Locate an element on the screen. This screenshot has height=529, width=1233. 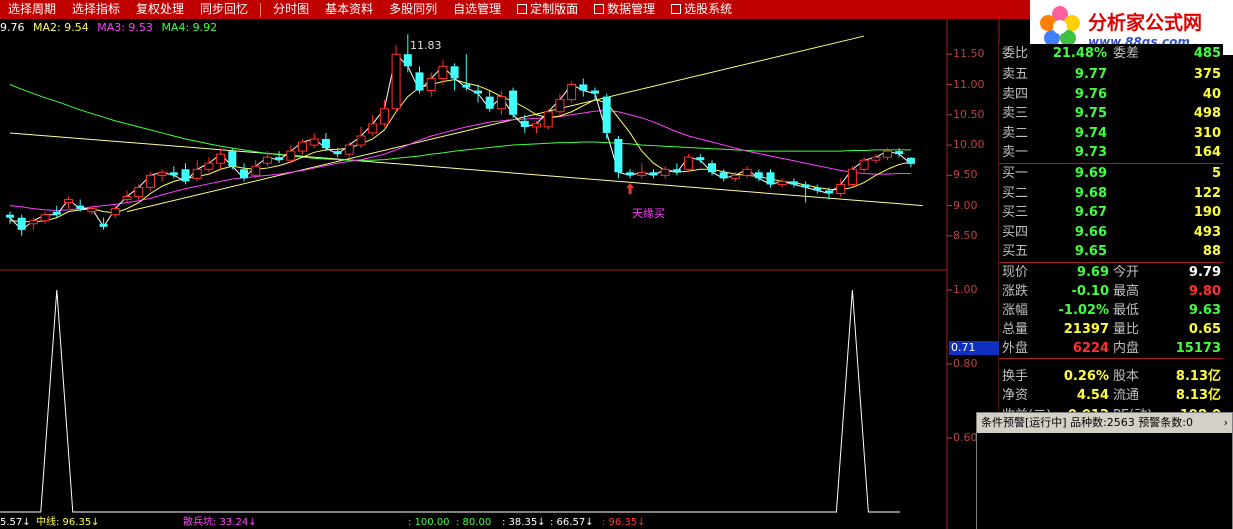
gear-icon is located at coordinates (599, 9).